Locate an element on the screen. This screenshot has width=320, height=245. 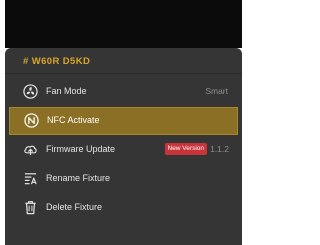
fixture-name-title: # W60R D5KD is located at coordinates (57, 61).